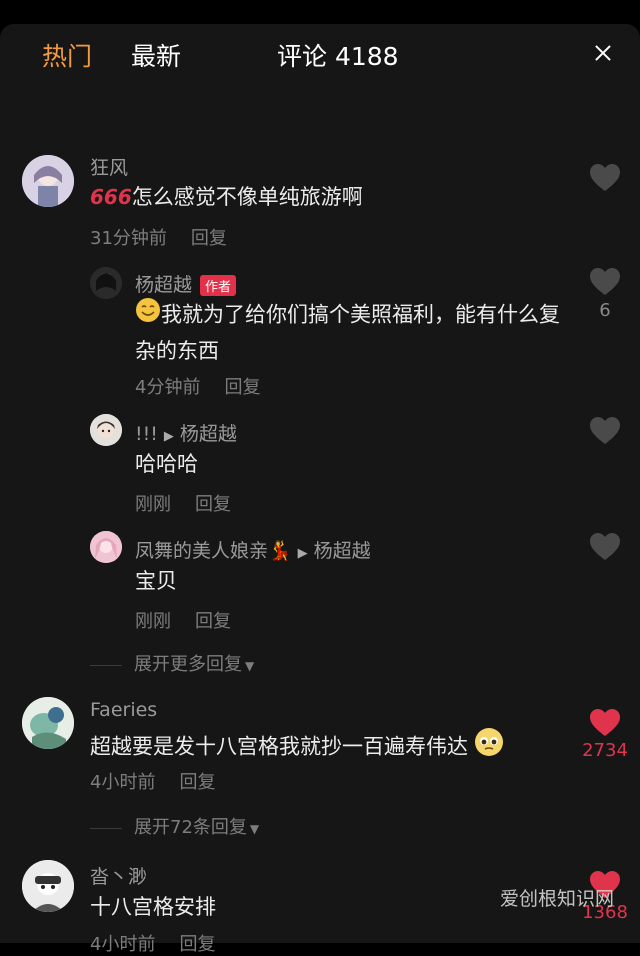 This screenshot has height=956, width=640. I want to click on comment-text: 十八宫格安排, so click(153, 907).